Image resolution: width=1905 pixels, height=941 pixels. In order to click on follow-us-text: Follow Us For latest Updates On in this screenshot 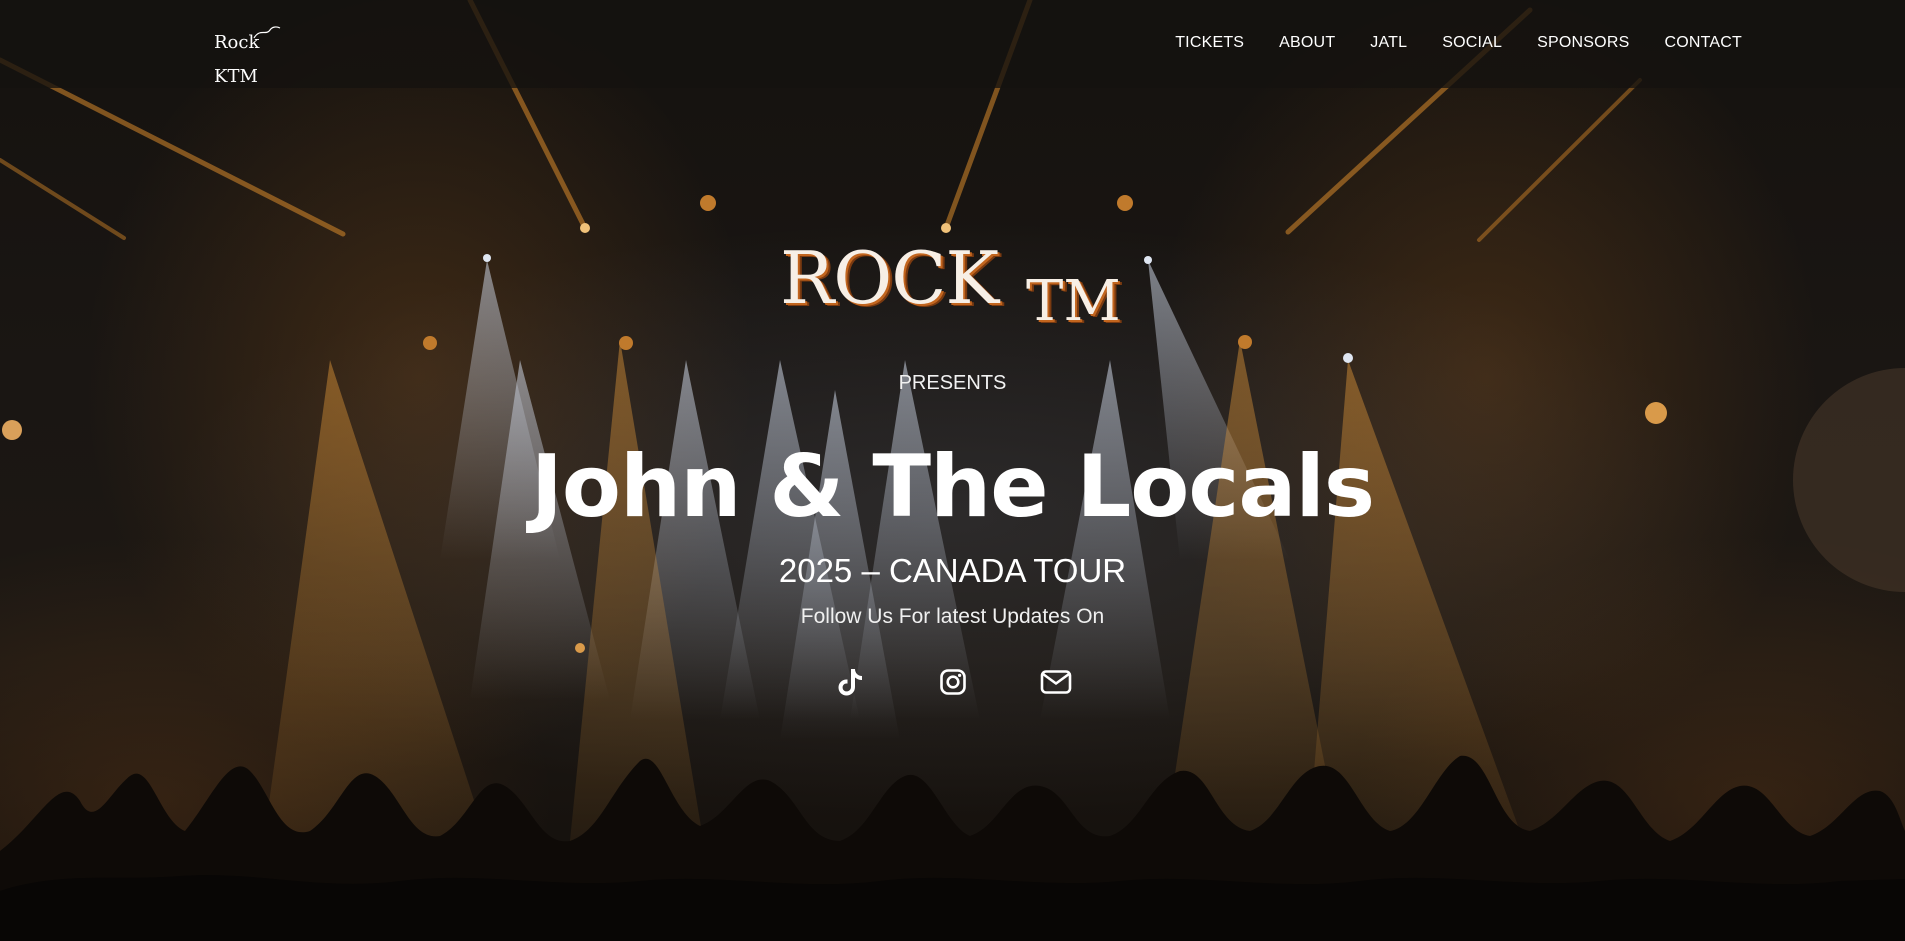, I will do `click(952, 616)`.